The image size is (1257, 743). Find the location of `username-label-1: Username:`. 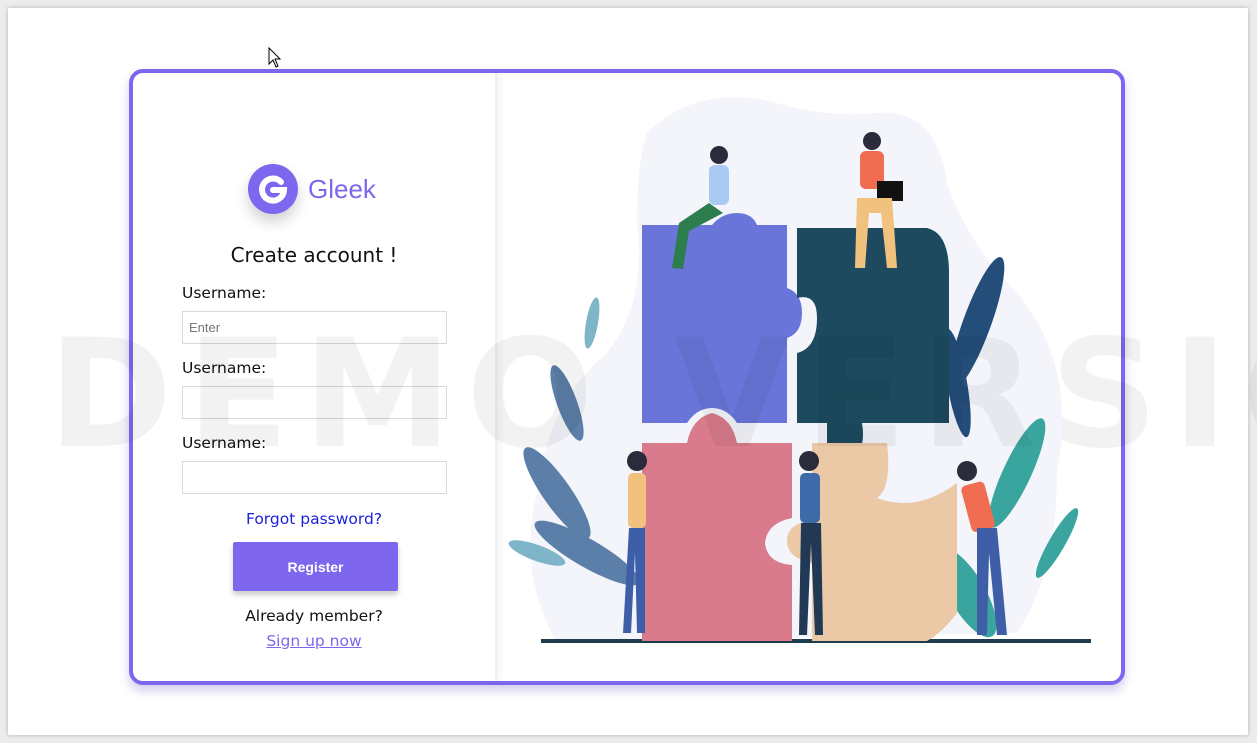

username-label-1: Username: is located at coordinates (224, 293).